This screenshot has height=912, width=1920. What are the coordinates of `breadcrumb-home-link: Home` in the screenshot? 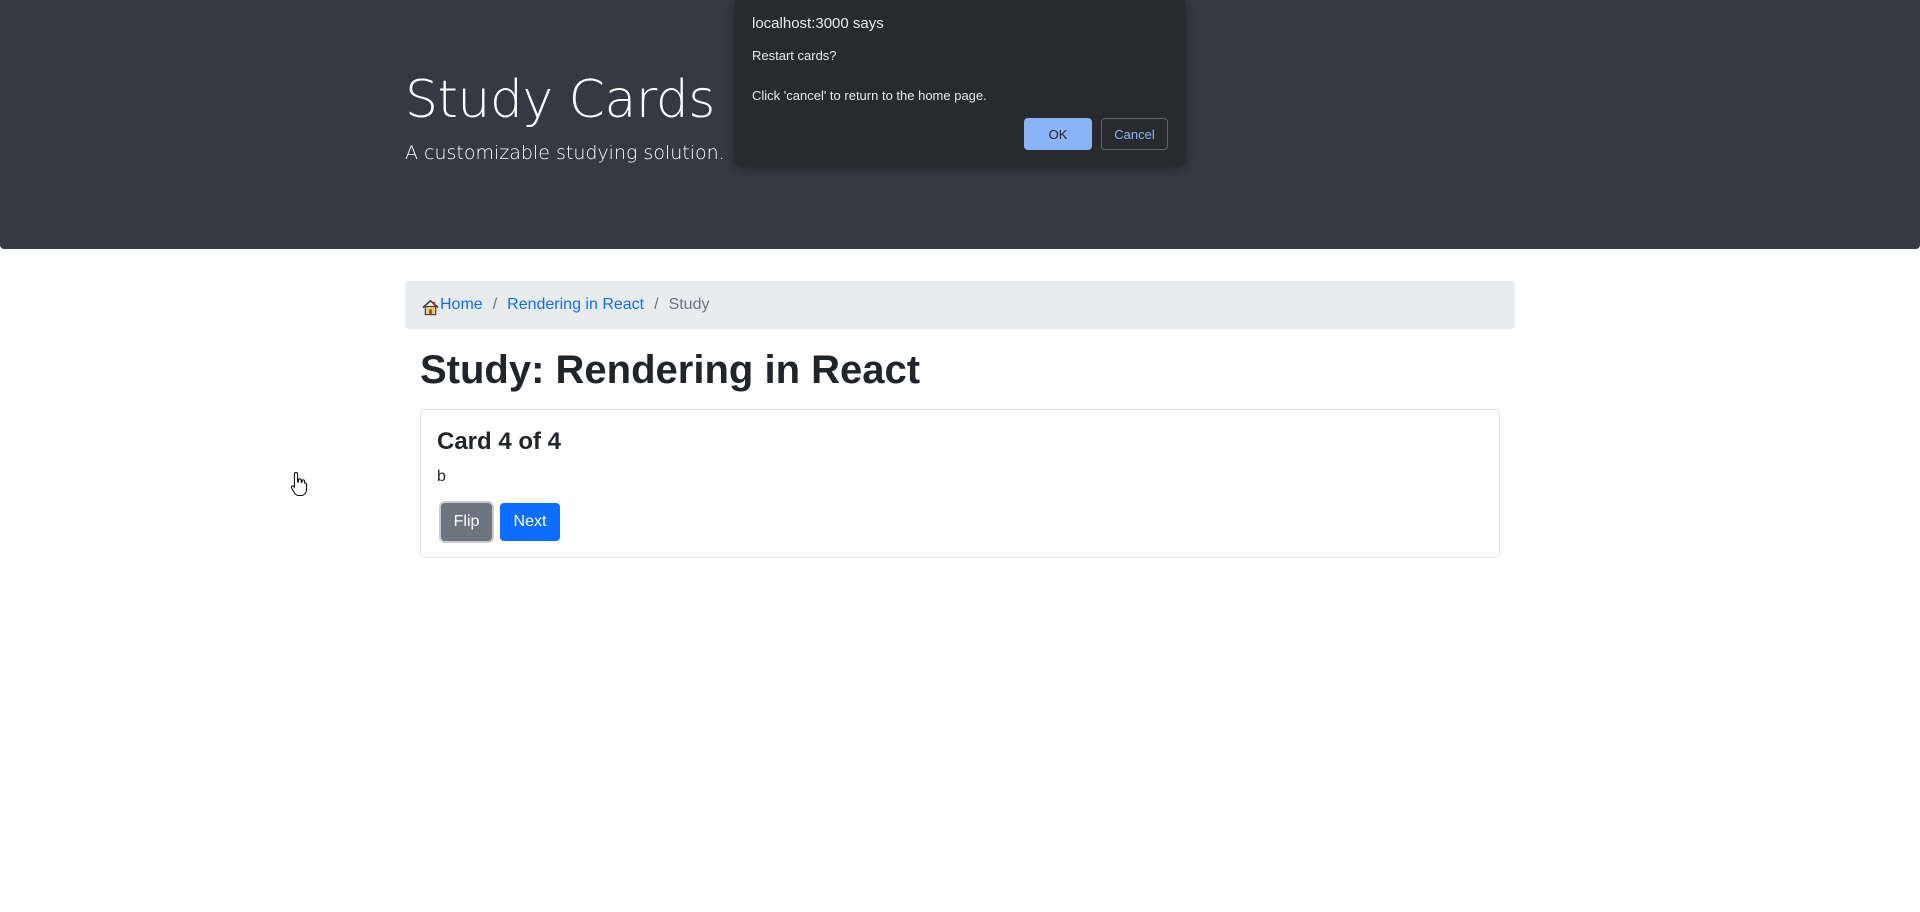 It's located at (461, 305).